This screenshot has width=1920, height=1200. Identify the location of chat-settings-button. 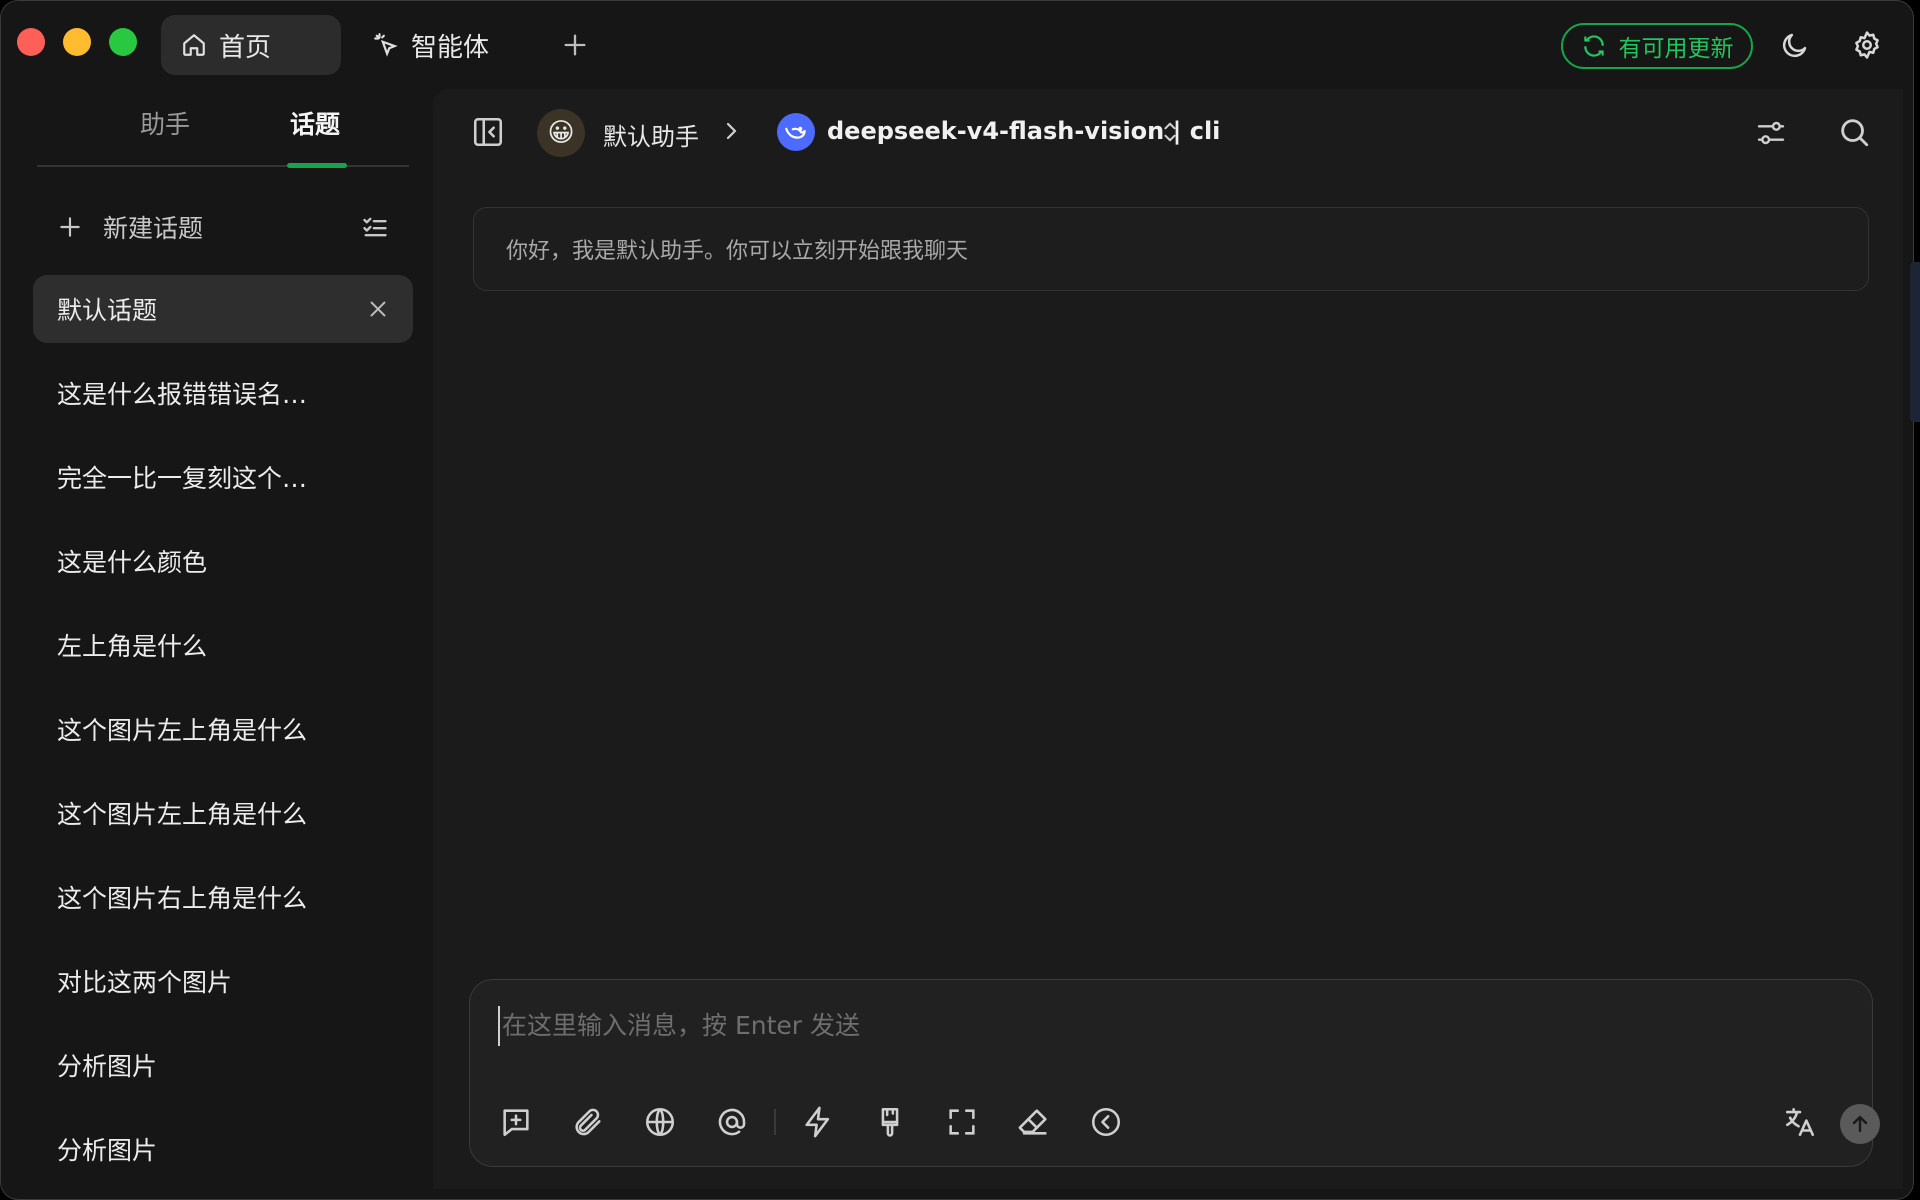
(1771, 133).